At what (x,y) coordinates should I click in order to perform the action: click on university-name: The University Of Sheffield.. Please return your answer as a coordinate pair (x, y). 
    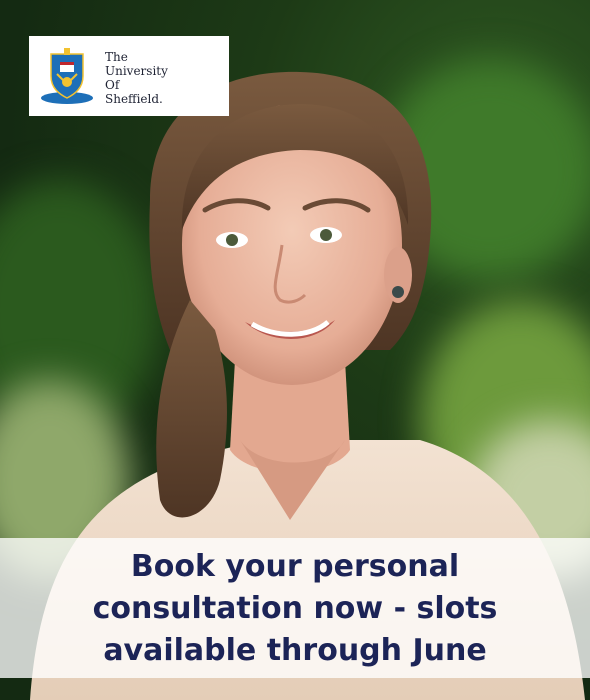
    Looking at the image, I should click on (165, 78).